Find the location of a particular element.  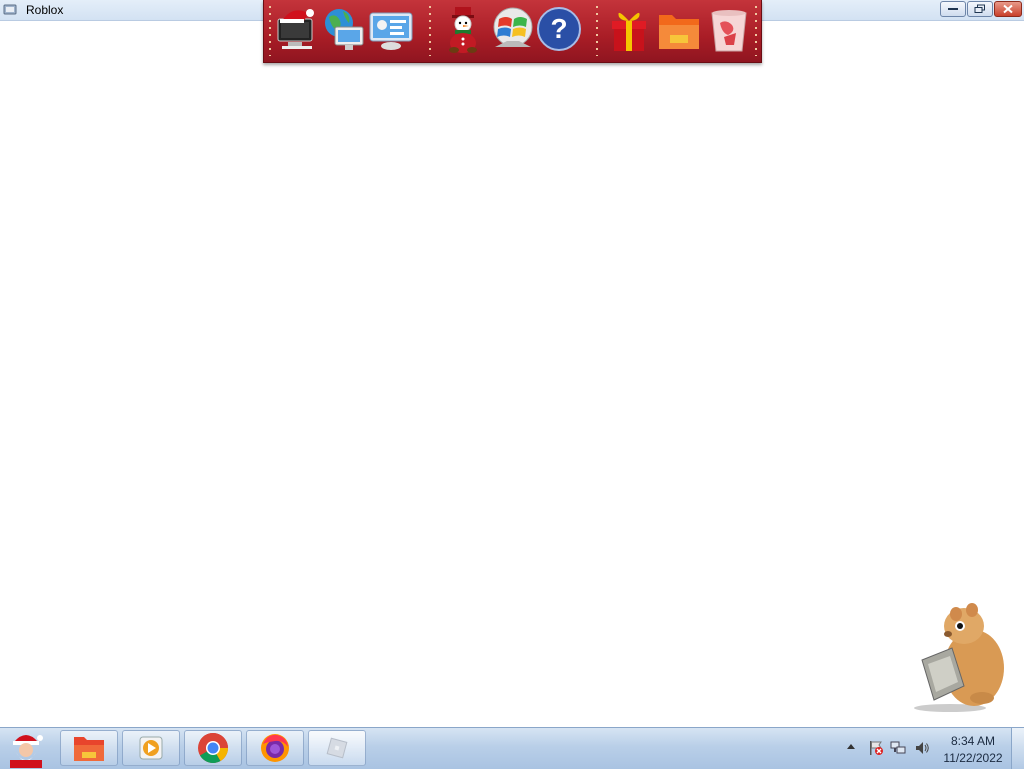

minimize-icon is located at coordinates (953, 9).